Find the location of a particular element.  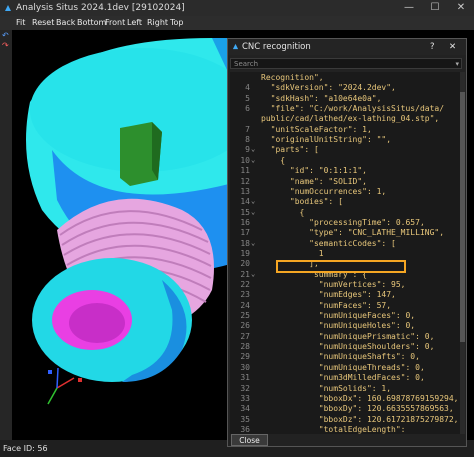

close-window-button: ✕ is located at coordinates (461, 8).